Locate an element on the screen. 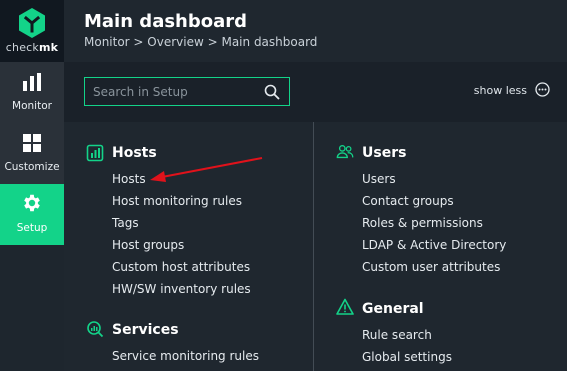  sidebar-item-label: Setup is located at coordinates (32, 228).